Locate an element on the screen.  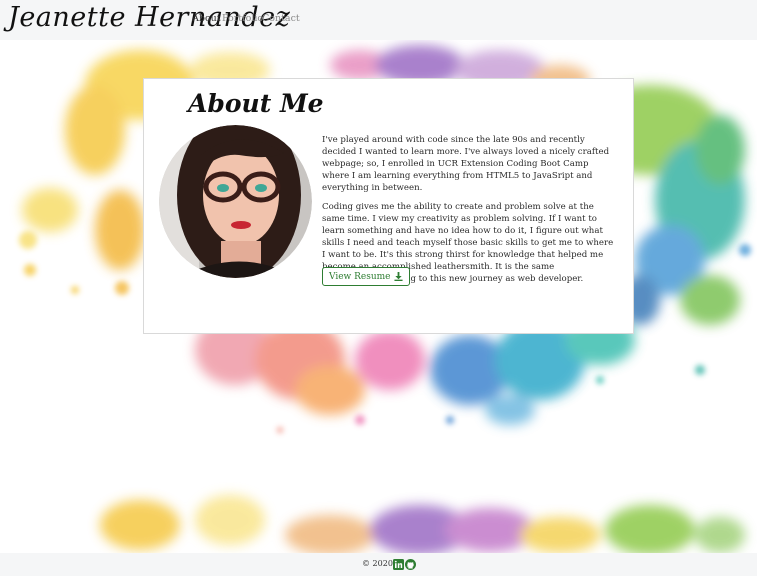
profile-photo is located at coordinates (235, 201).